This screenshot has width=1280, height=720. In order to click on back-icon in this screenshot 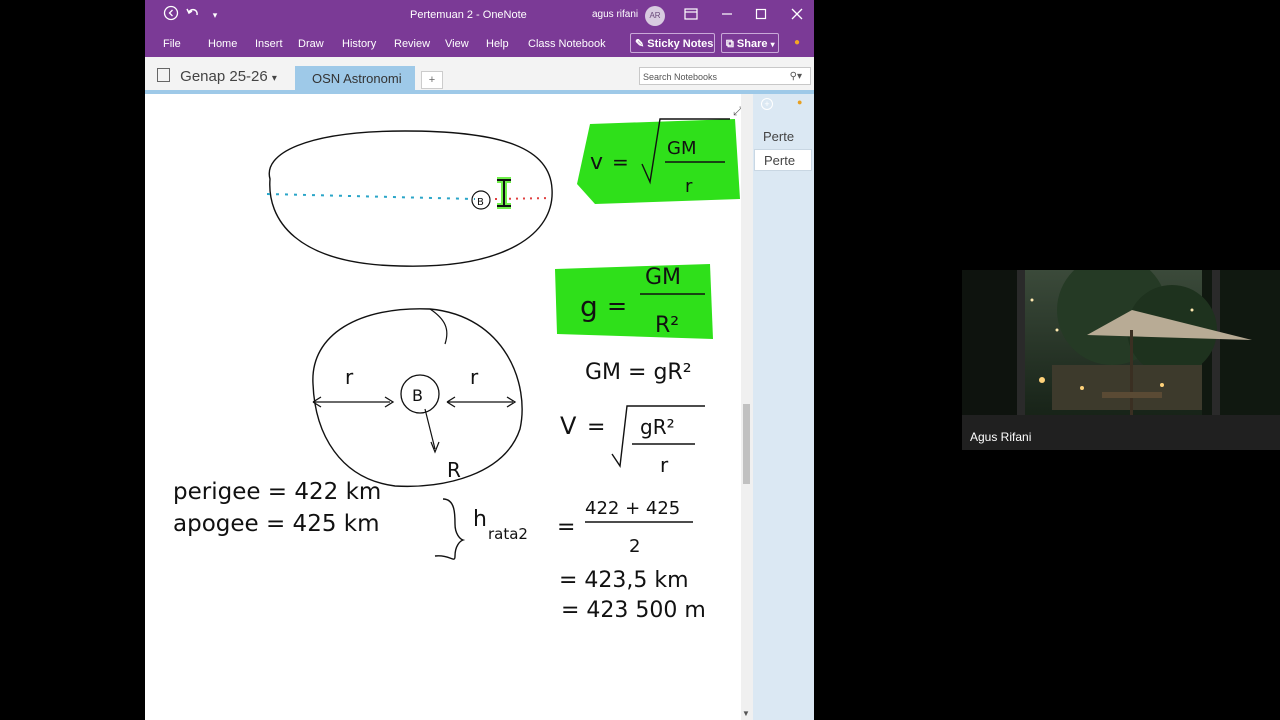, I will do `click(171, 15)`.